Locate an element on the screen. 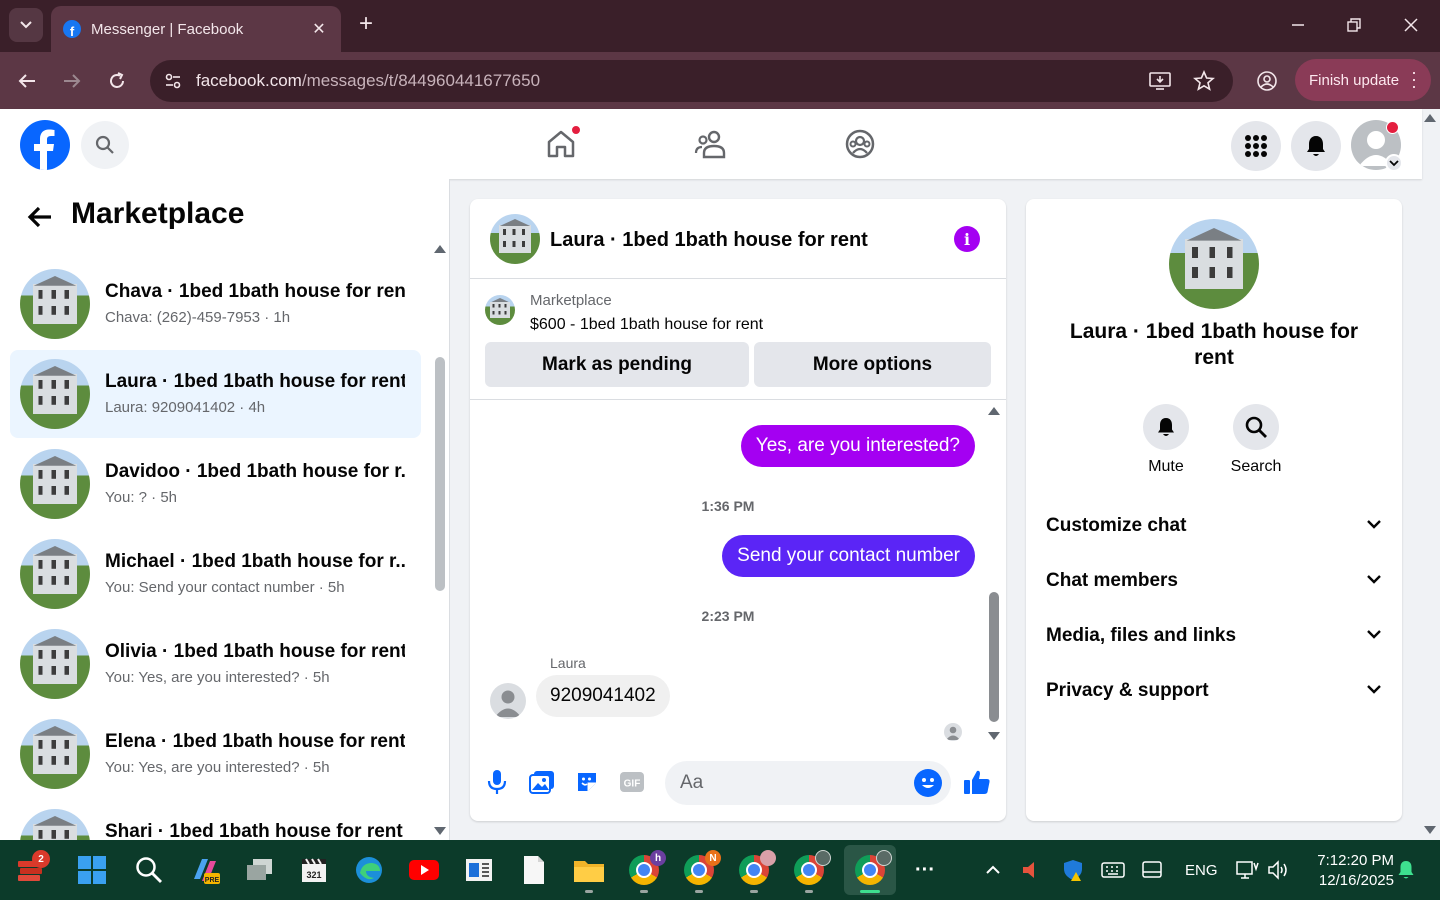 The image size is (1440, 900). tray-tablet-mode is located at coordinates (1152, 870).